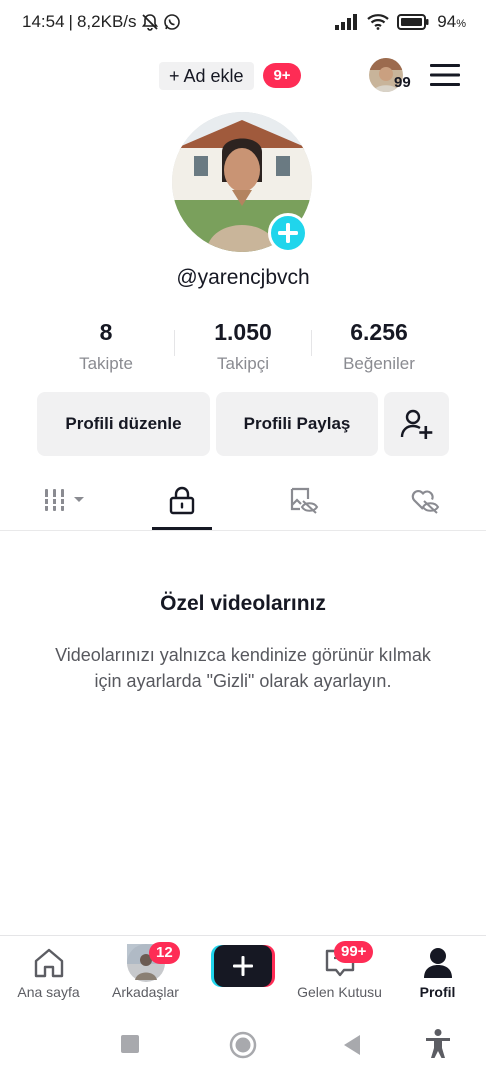 The image size is (486, 1080). What do you see at coordinates (164, 953) in the screenshot?
I see `friends-badge: 12` at bounding box center [164, 953].